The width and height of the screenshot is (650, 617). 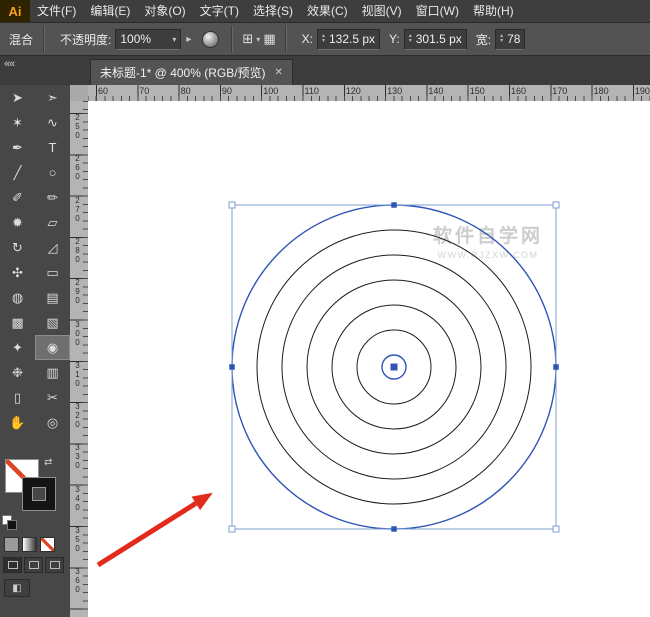 I want to click on hand-tool: ✋, so click(x=17, y=422).